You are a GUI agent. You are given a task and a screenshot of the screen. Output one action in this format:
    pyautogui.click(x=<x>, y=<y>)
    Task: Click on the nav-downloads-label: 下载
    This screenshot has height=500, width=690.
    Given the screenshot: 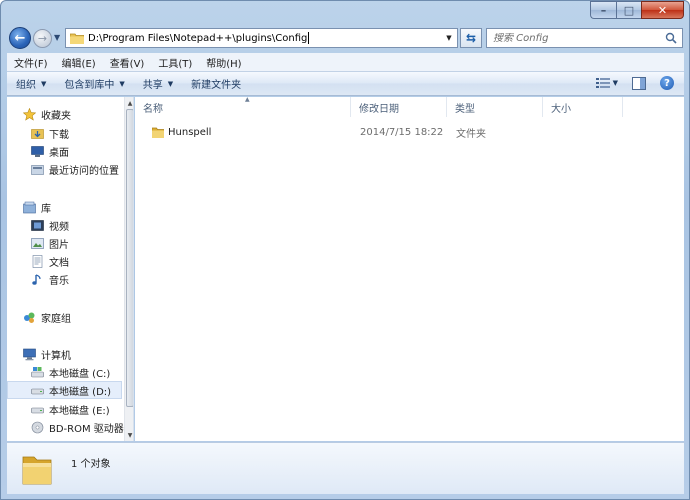 What is the action you would take?
    pyautogui.click(x=59, y=135)
    